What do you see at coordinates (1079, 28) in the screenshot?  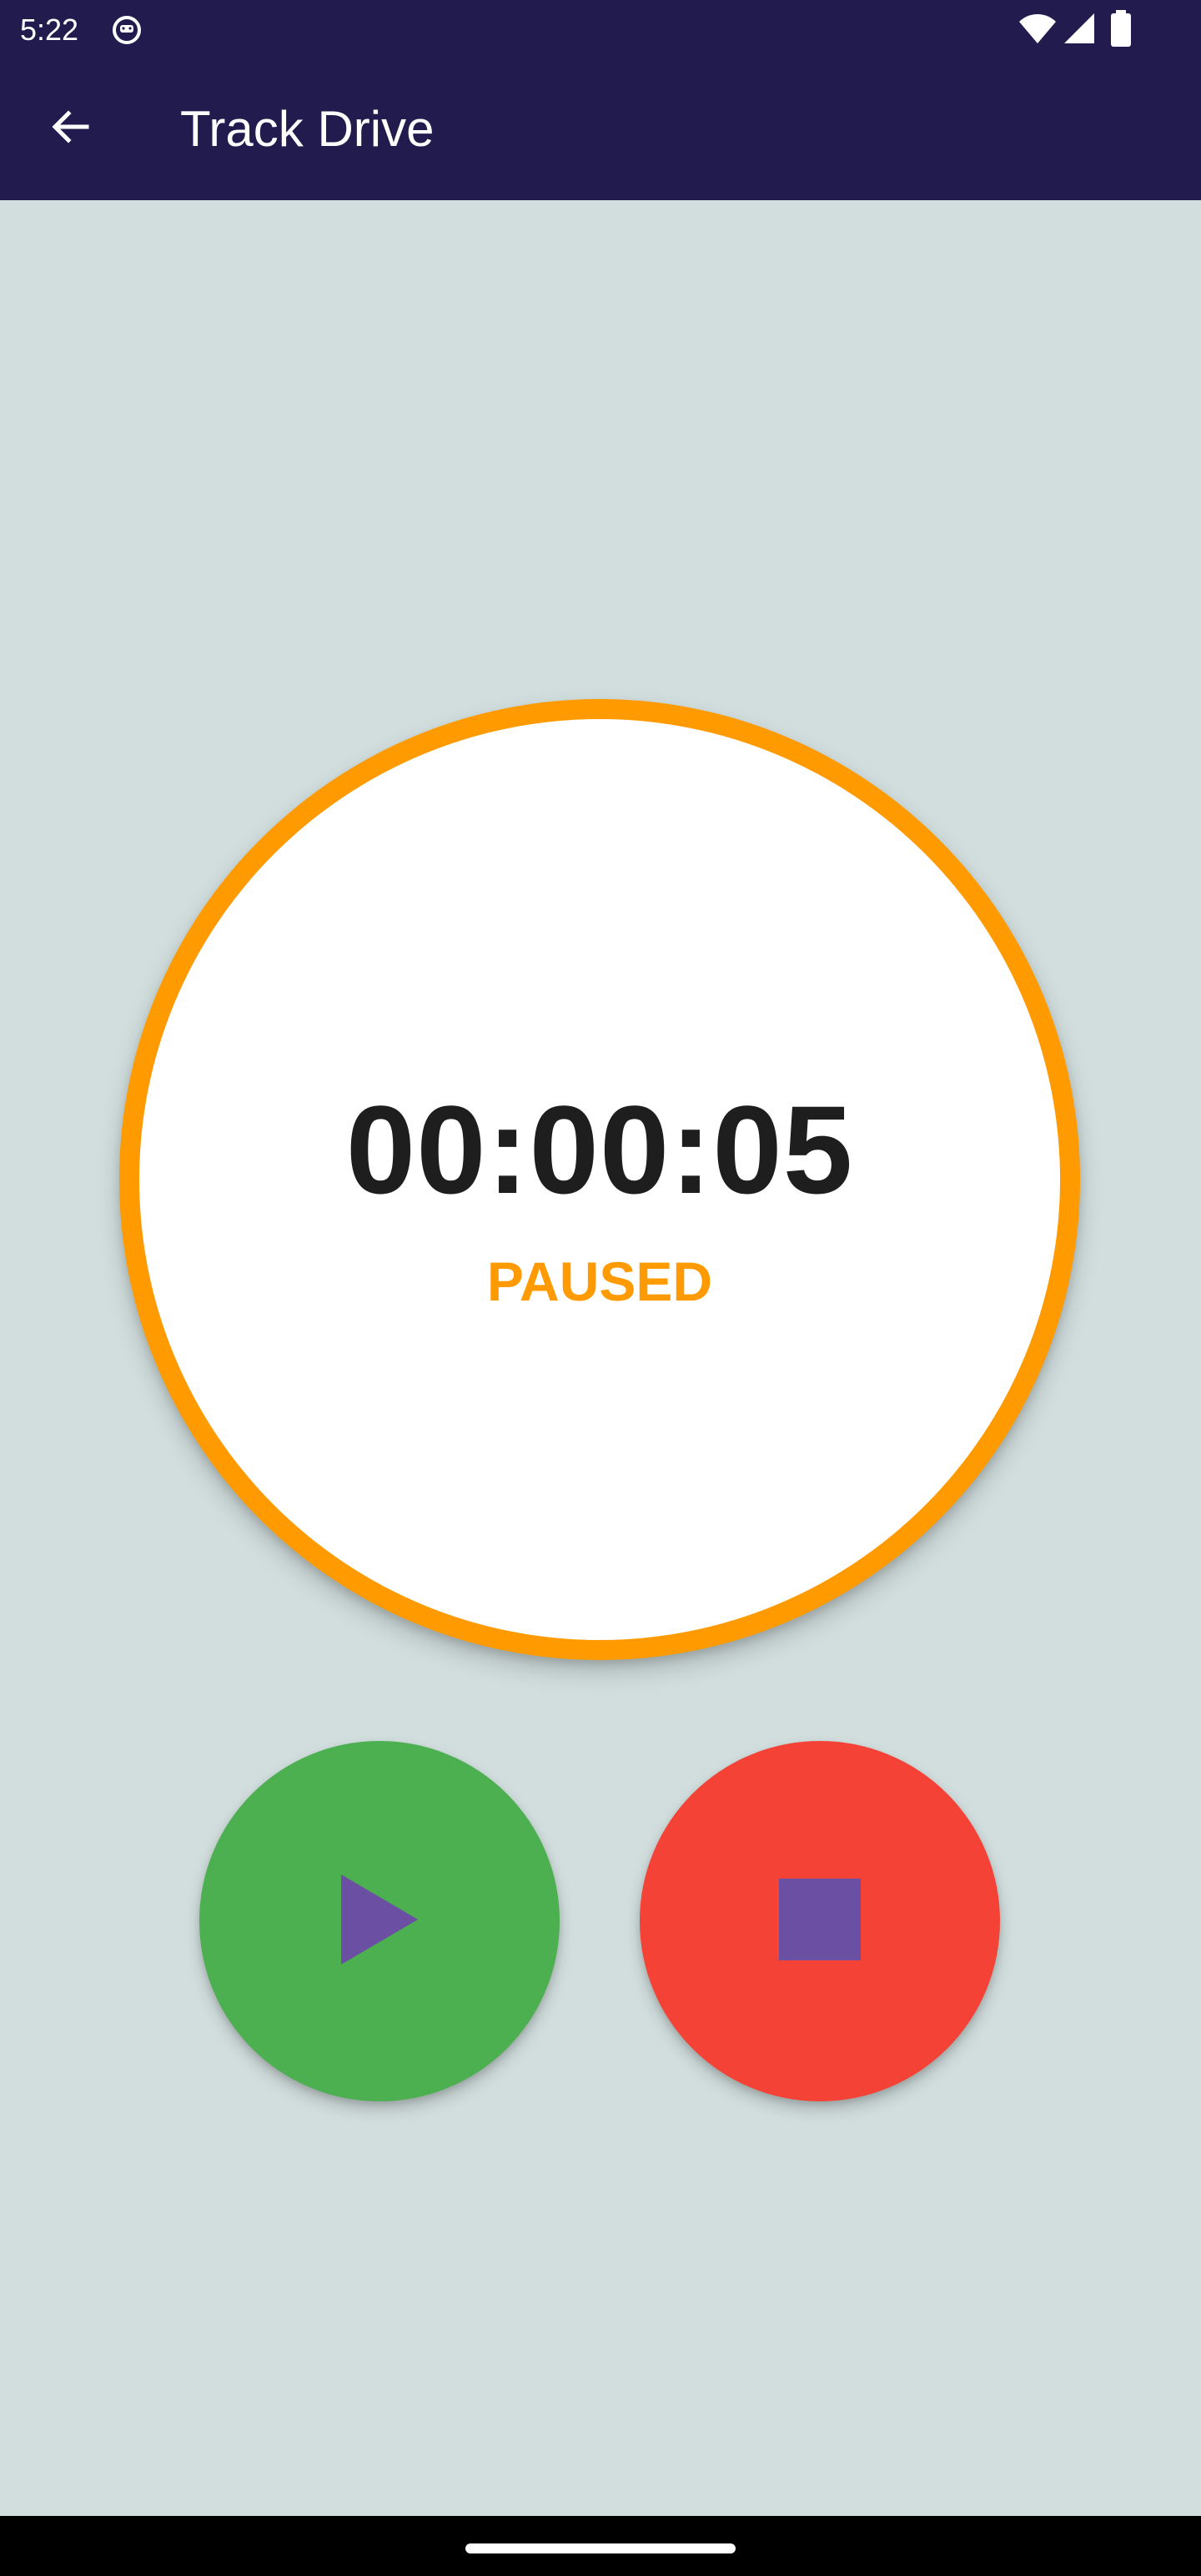 I see `signal-icon` at bounding box center [1079, 28].